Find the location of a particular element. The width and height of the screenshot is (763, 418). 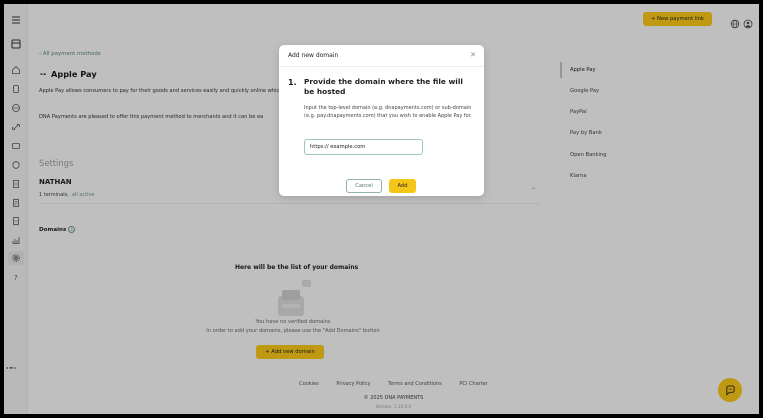

add-button: Add is located at coordinates (402, 186).